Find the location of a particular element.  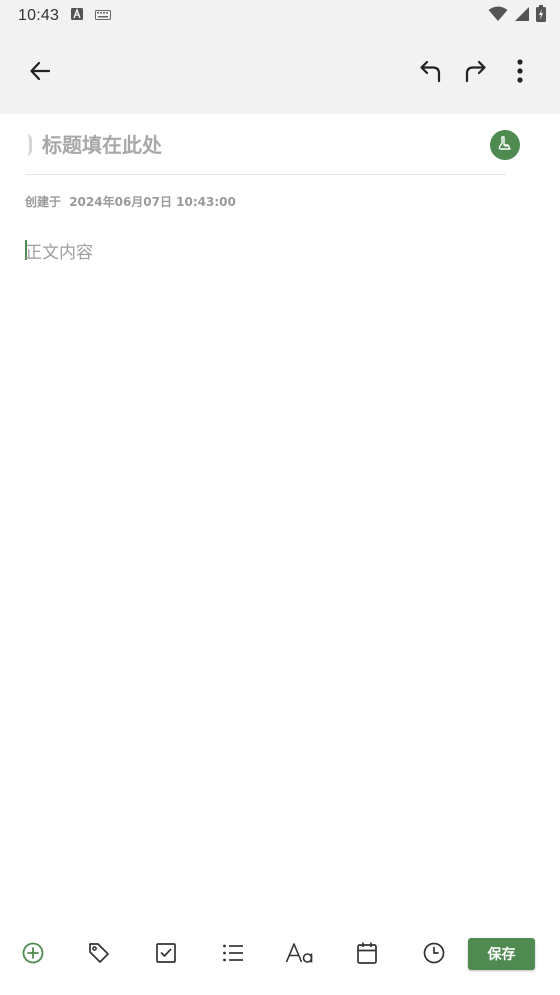

reminder-button is located at coordinates (434, 955).